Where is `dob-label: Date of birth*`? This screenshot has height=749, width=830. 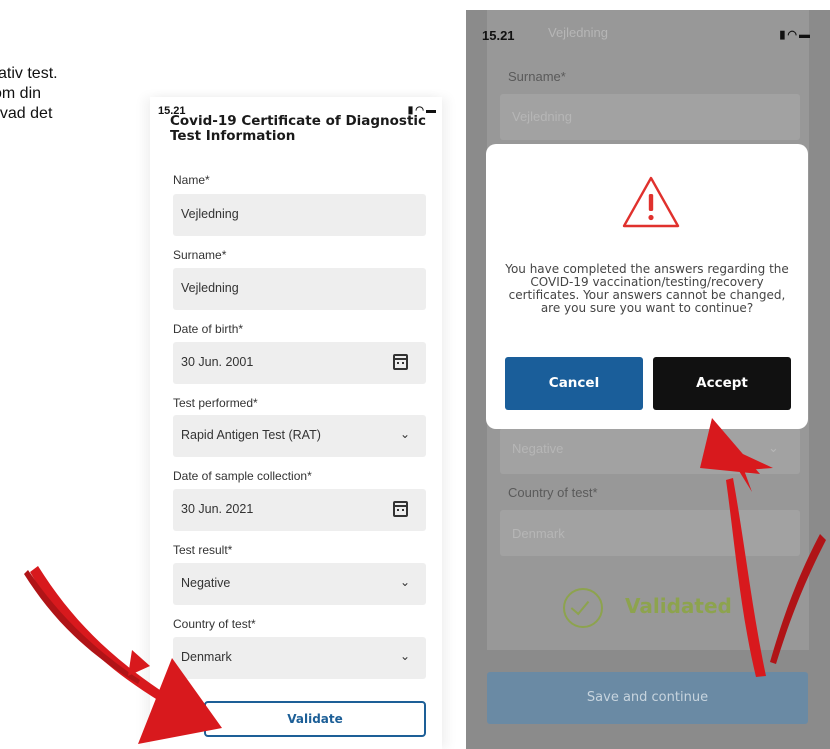 dob-label: Date of birth* is located at coordinates (208, 329).